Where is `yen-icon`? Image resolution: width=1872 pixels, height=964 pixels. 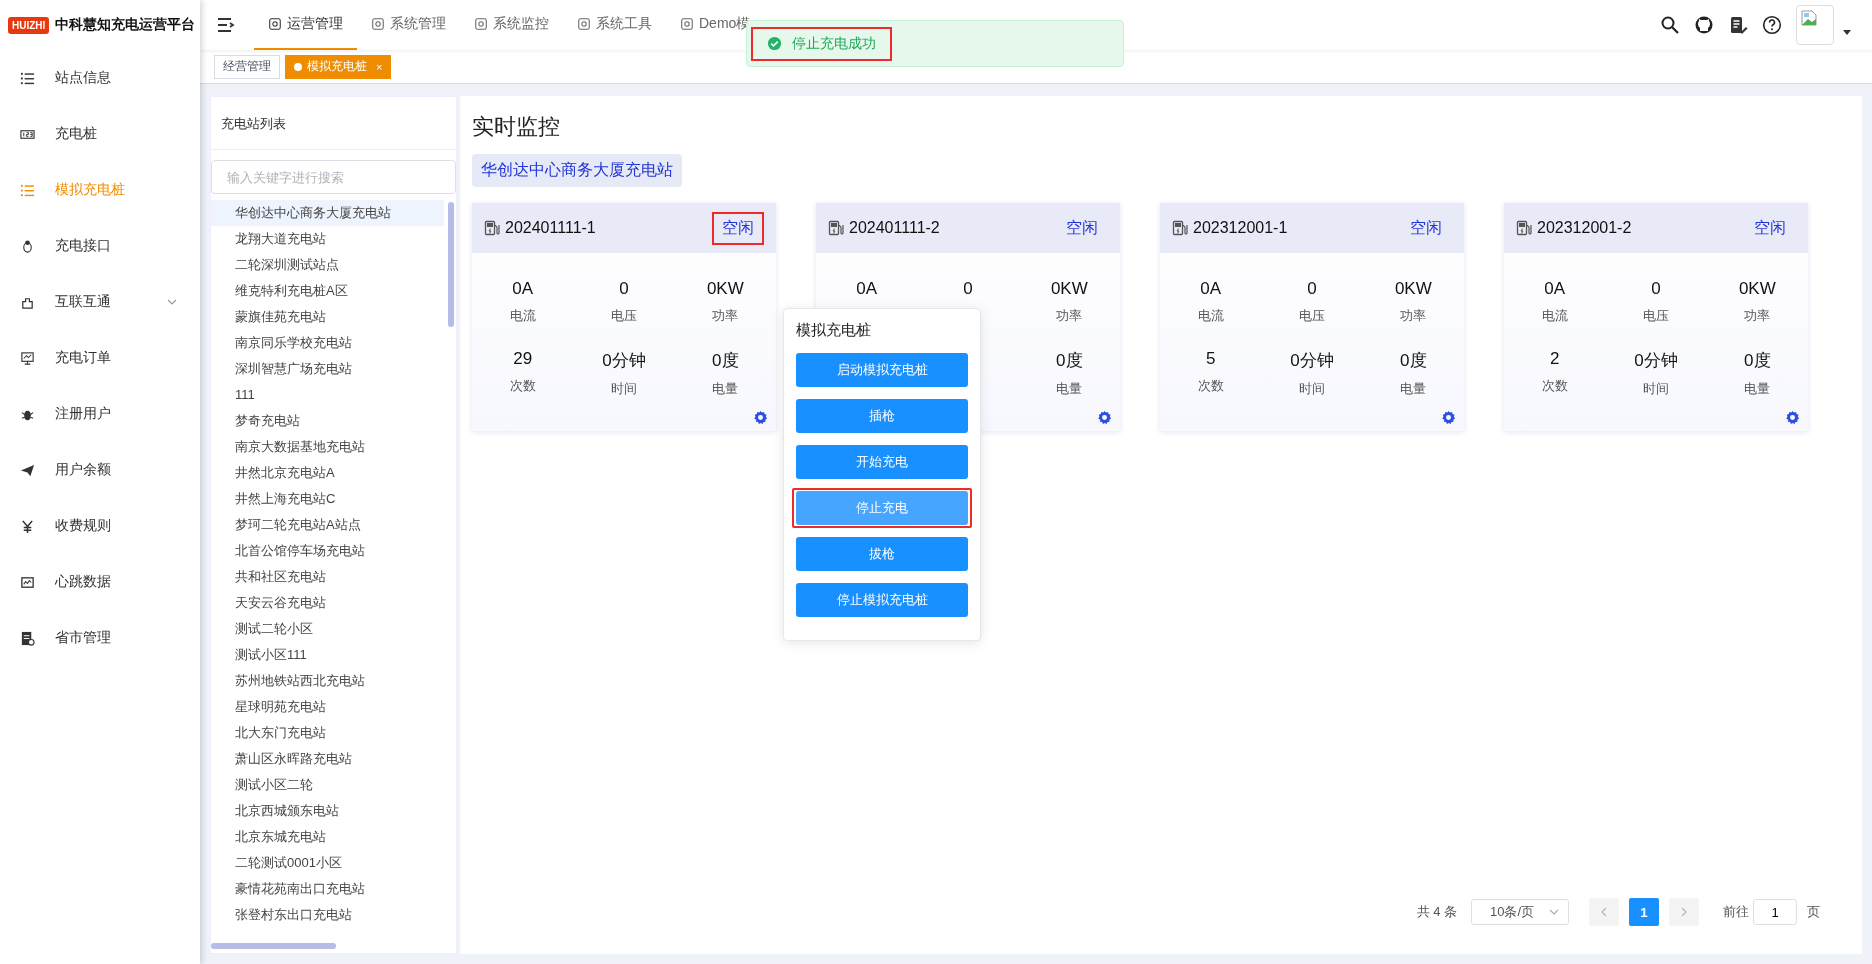
yen-icon is located at coordinates (27, 526).